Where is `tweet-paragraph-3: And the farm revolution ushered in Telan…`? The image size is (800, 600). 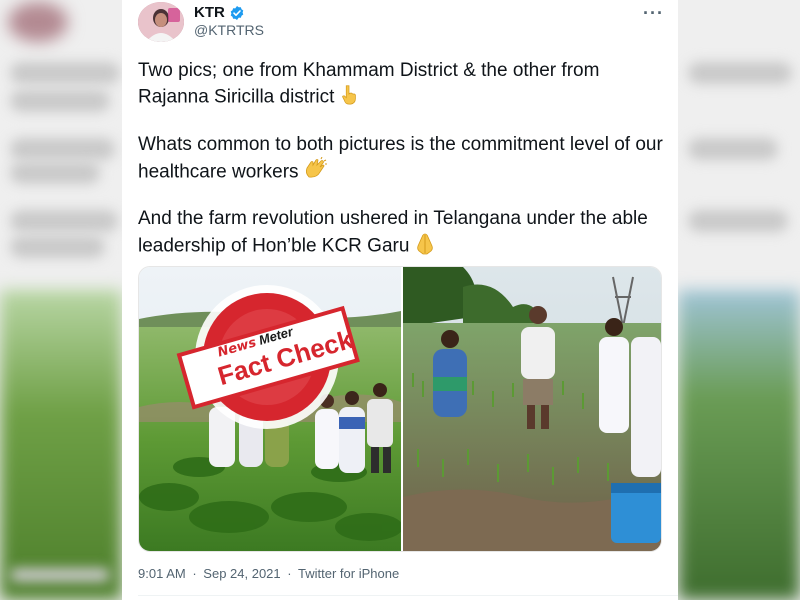 tweet-paragraph-3: And the farm revolution ushered in Telan… is located at coordinates (403, 234).